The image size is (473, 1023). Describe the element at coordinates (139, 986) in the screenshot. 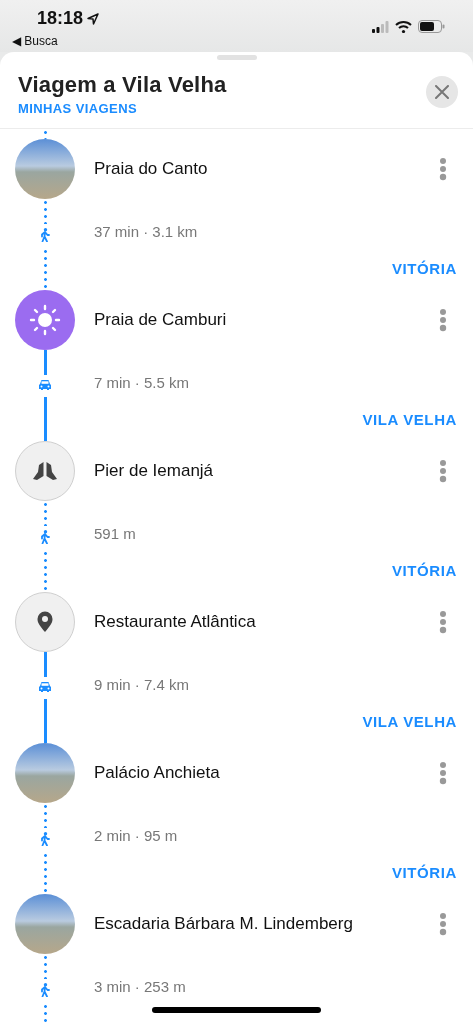

I see `travel-time-distance: 3 min · 253 m` at that location.